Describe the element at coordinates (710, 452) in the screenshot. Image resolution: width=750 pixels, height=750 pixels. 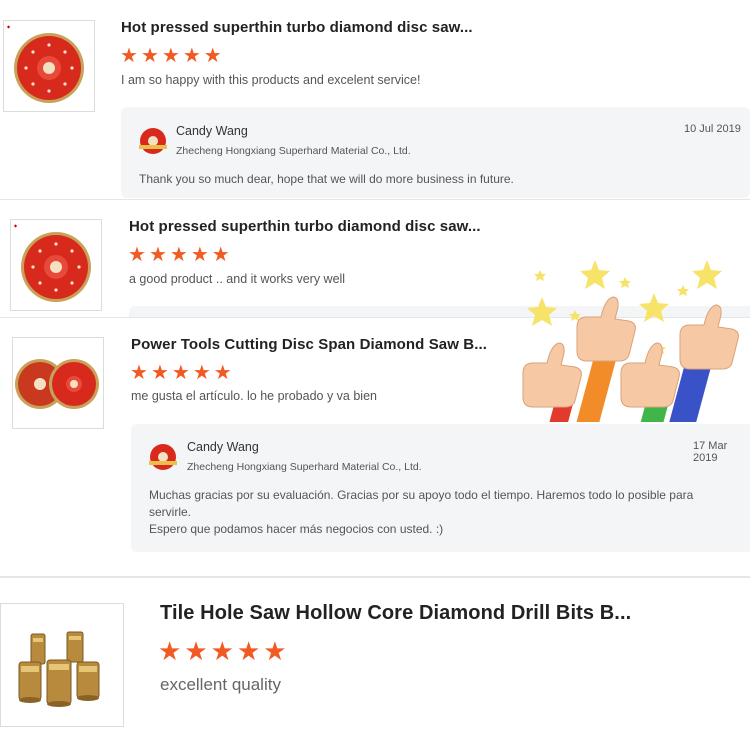
I see `reply-date: 17 Mar 2019` at that location.